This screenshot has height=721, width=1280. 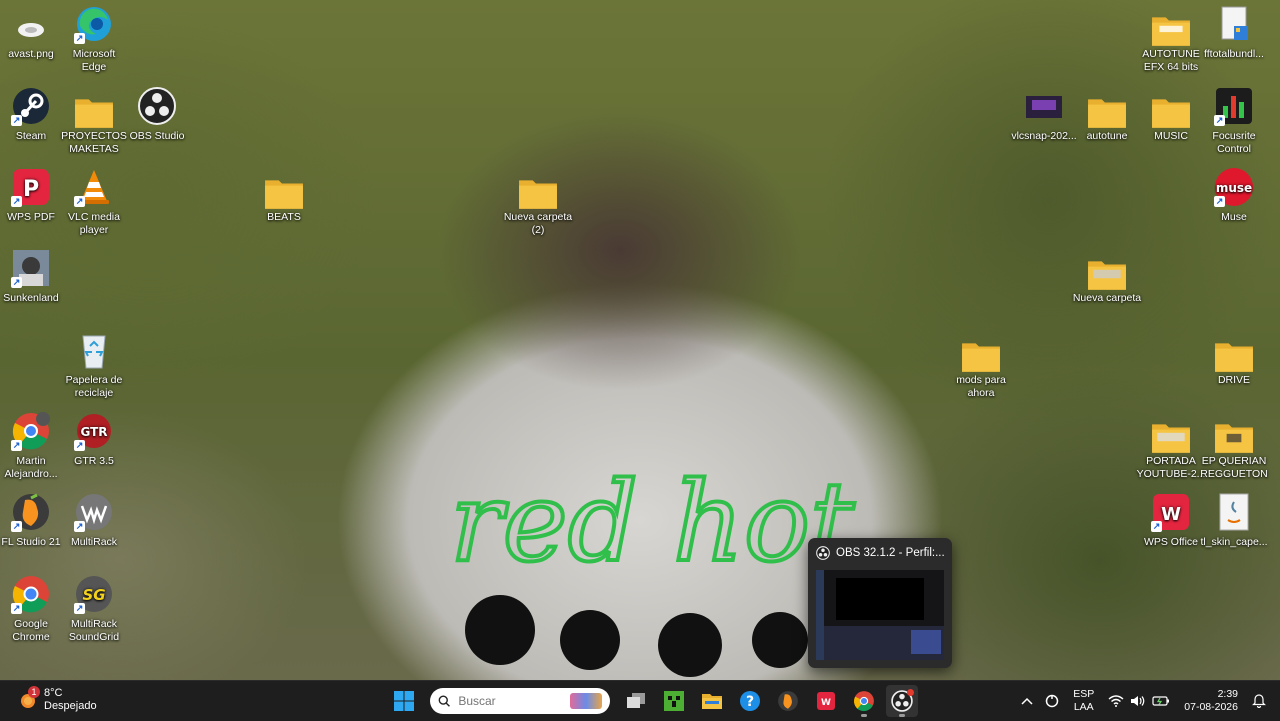 I want to click on task-view-icon, so click(x=636, y=700).